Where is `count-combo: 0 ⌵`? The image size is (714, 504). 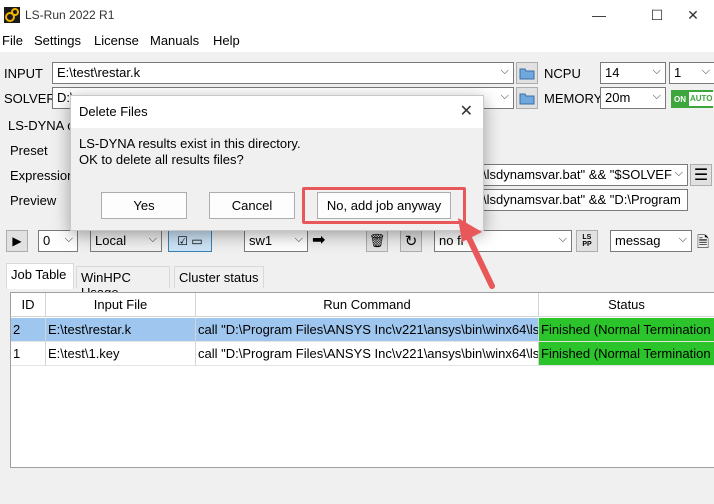 count-combo: 0 ⌵ is located at coordinates (58, 241).